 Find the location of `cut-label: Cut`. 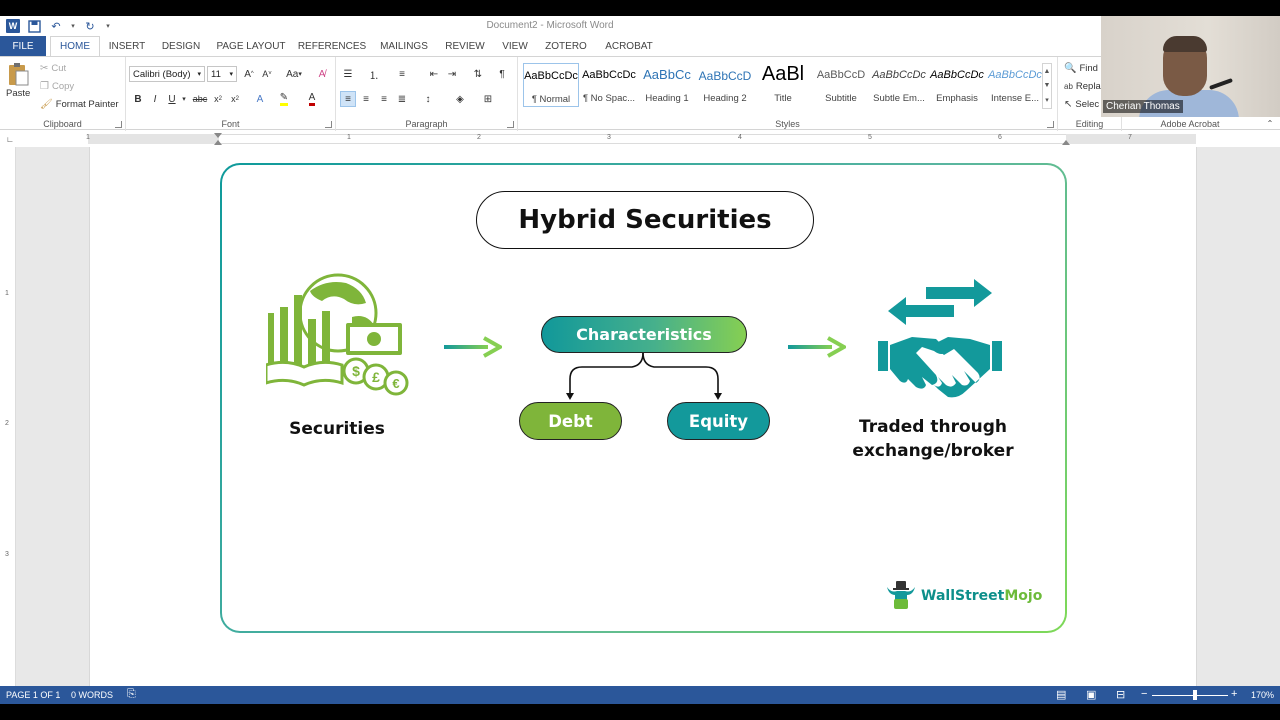

cut-label: Cut is located at coordinates (59, 68).